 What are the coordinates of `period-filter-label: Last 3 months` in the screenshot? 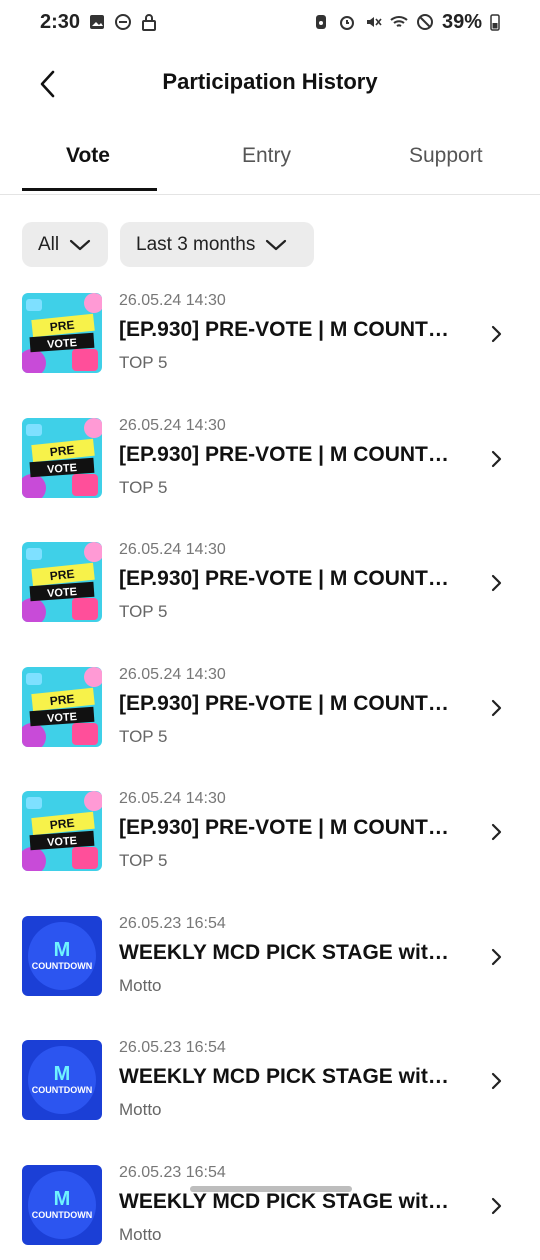 It's located at (196, 244).